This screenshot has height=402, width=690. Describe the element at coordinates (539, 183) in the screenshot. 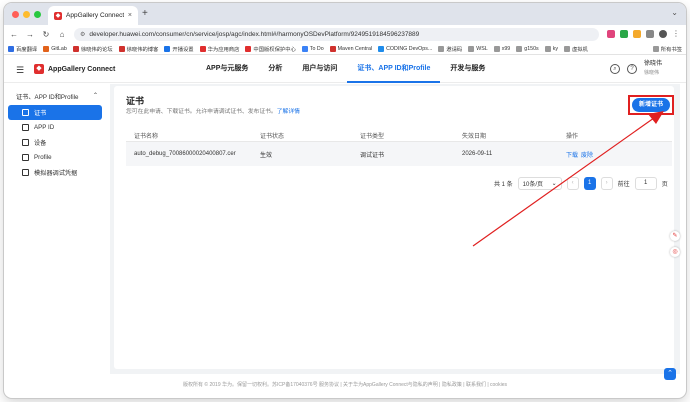

I see `page-size-select: 10条/页 ⌄` at that location.